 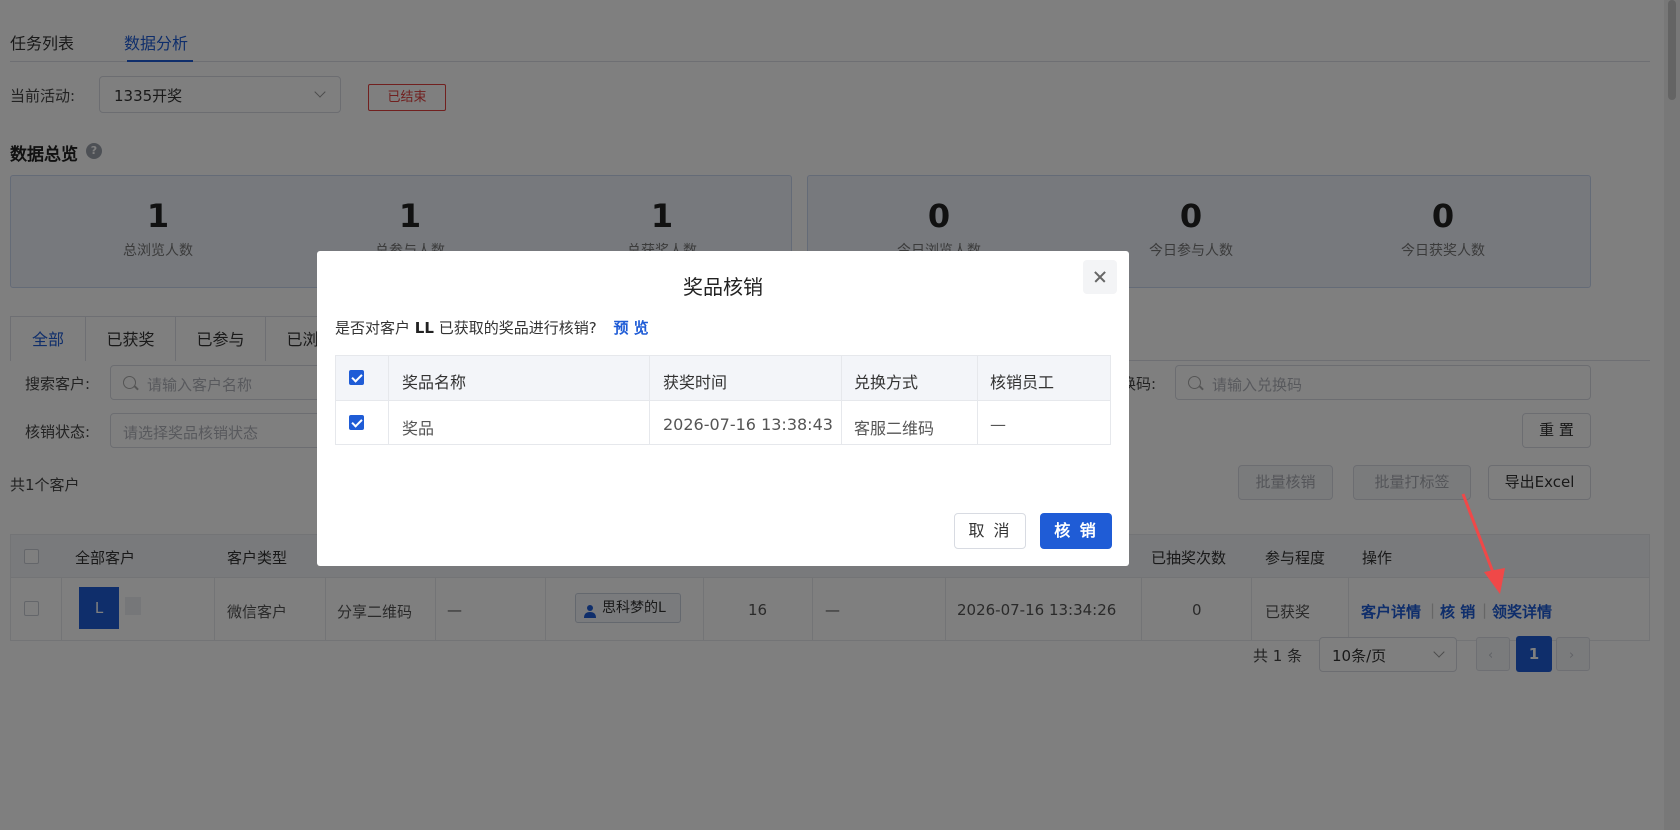 I want to click on cancel-button: 取 消, so click(x=990, y=531).